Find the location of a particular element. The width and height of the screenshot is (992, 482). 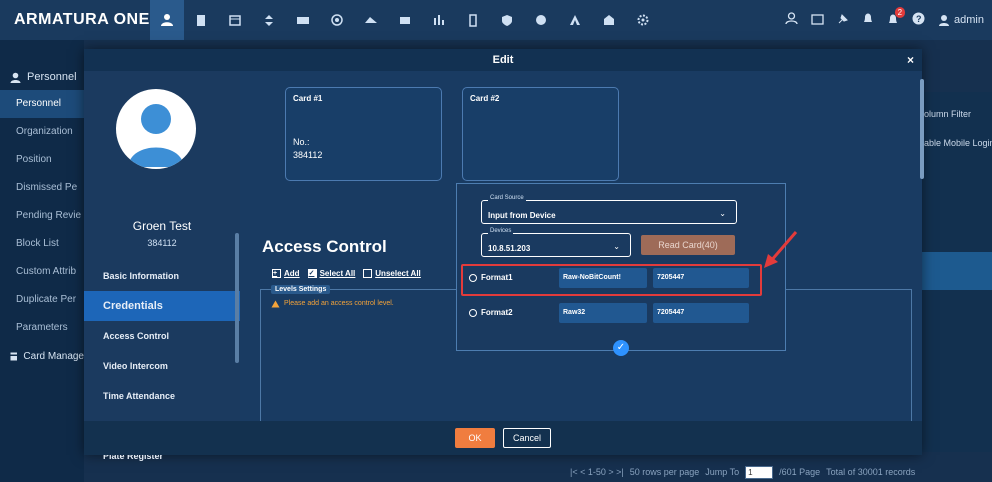

devices-select: Devices 10.8.51.203 ⌄ is located at coordinates (556, 242).